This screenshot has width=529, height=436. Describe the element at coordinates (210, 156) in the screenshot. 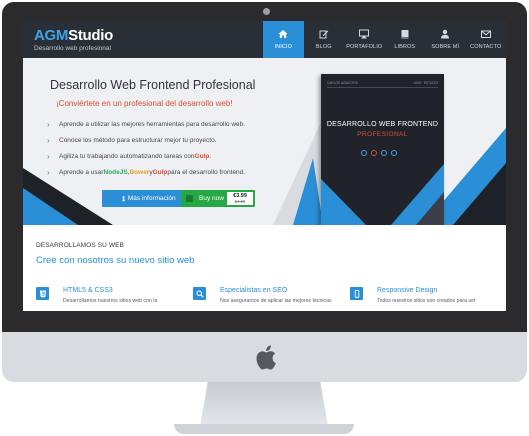

I see `feature-text-end: .` at that location.